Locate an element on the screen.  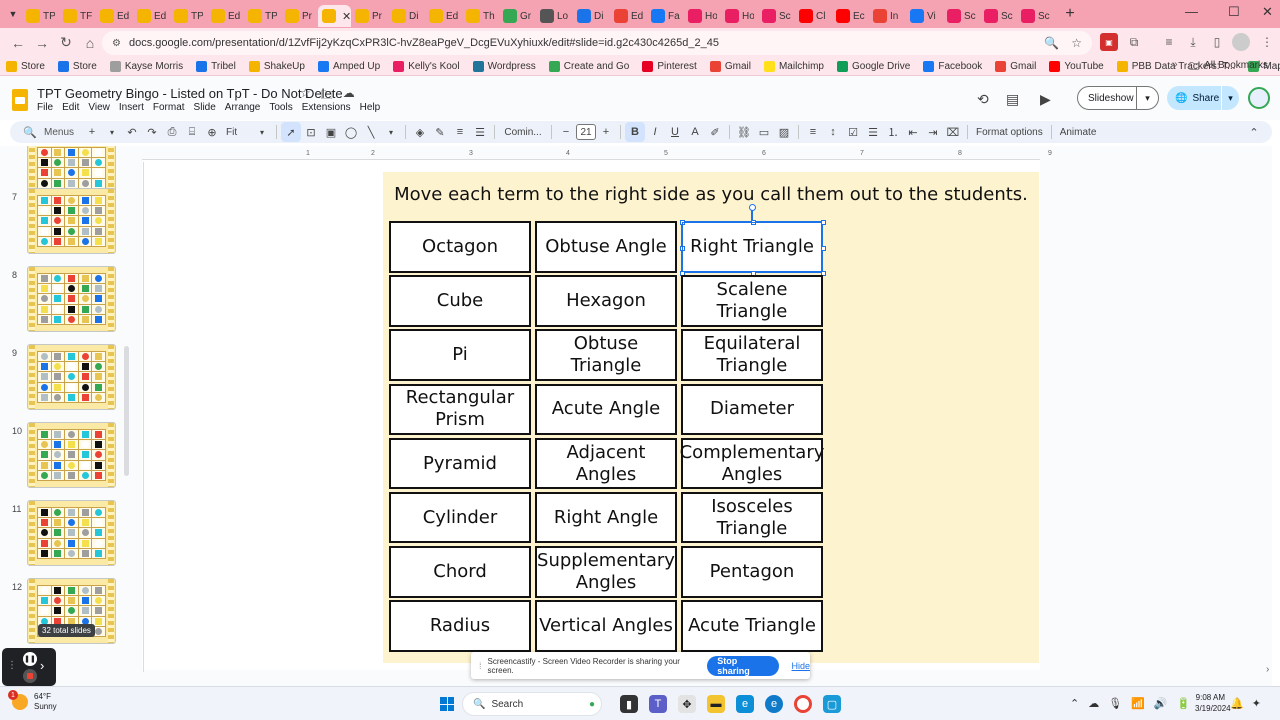
checklist-icon: ☑ is located at coordinates (853, 132).